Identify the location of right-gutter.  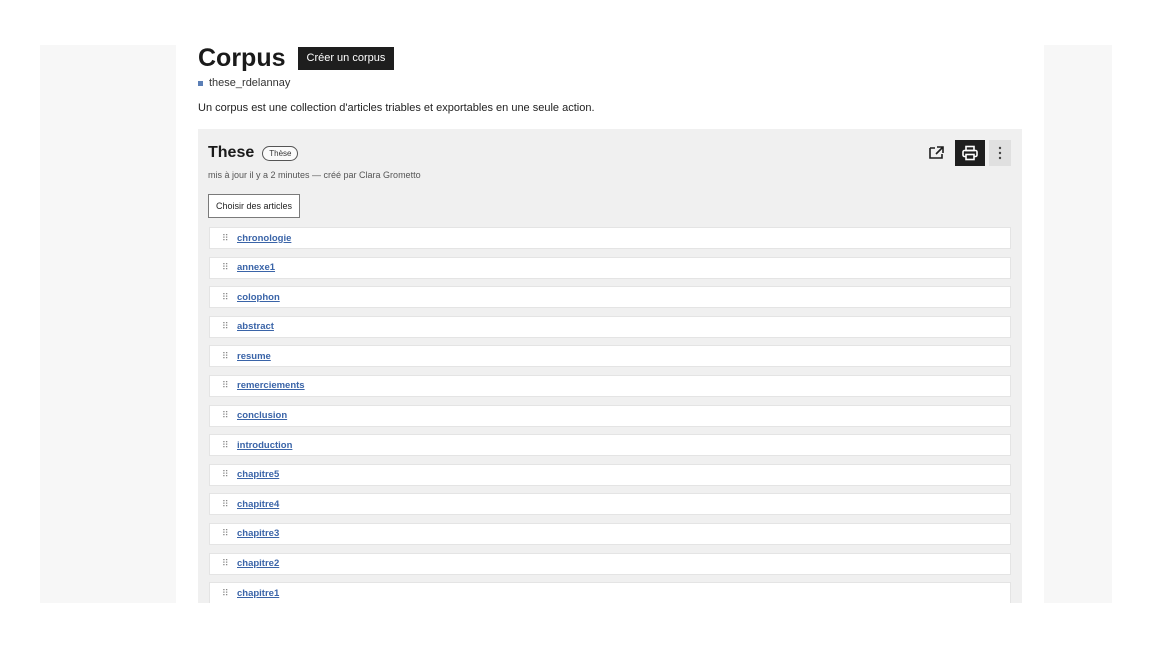
(1078, 324).